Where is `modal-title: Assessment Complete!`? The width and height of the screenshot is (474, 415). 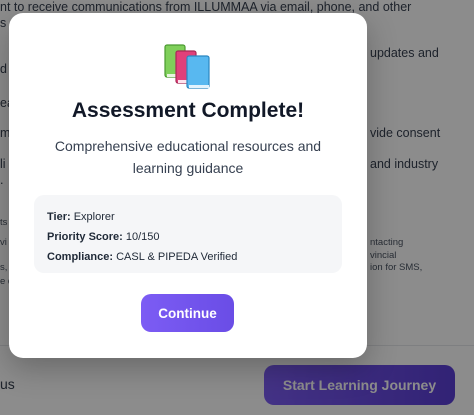 modal-title: Assessment Complete! is located at coordinates (188, 110).